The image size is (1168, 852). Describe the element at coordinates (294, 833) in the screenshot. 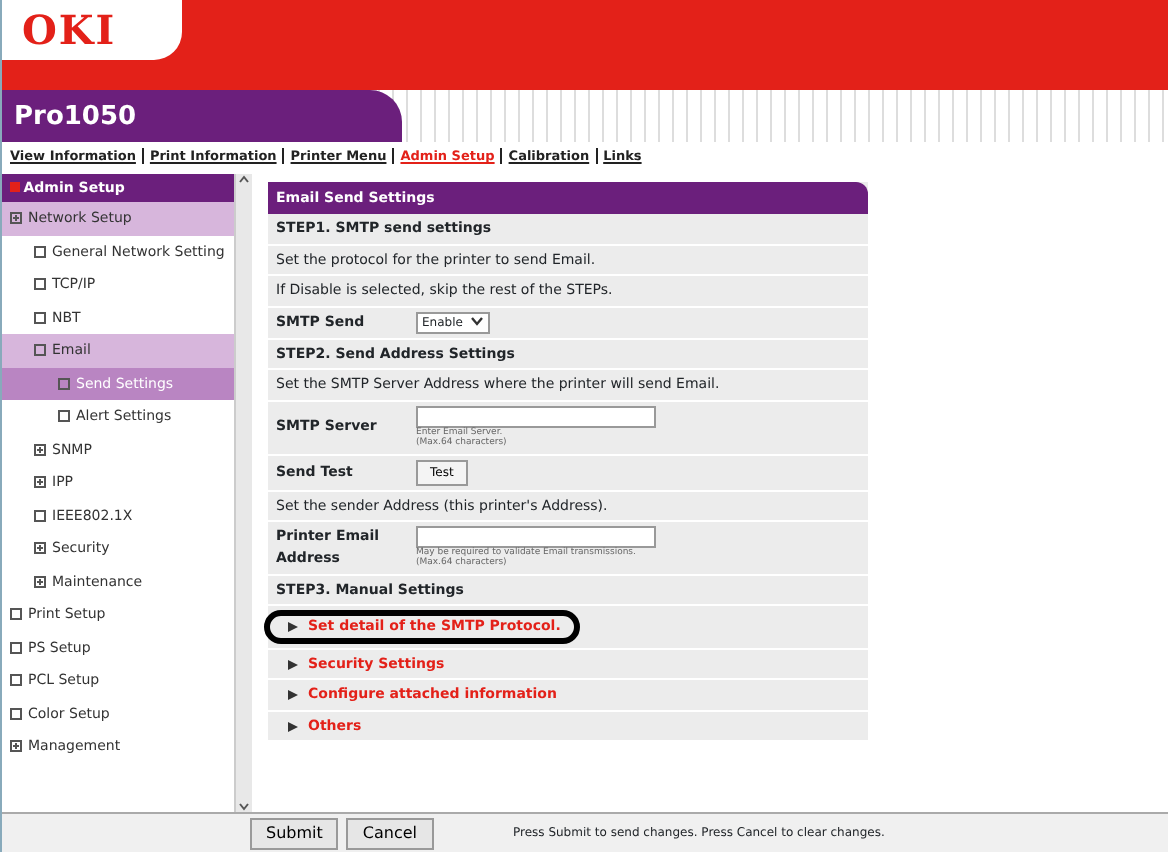

I see `action-button: Submit` at that location.